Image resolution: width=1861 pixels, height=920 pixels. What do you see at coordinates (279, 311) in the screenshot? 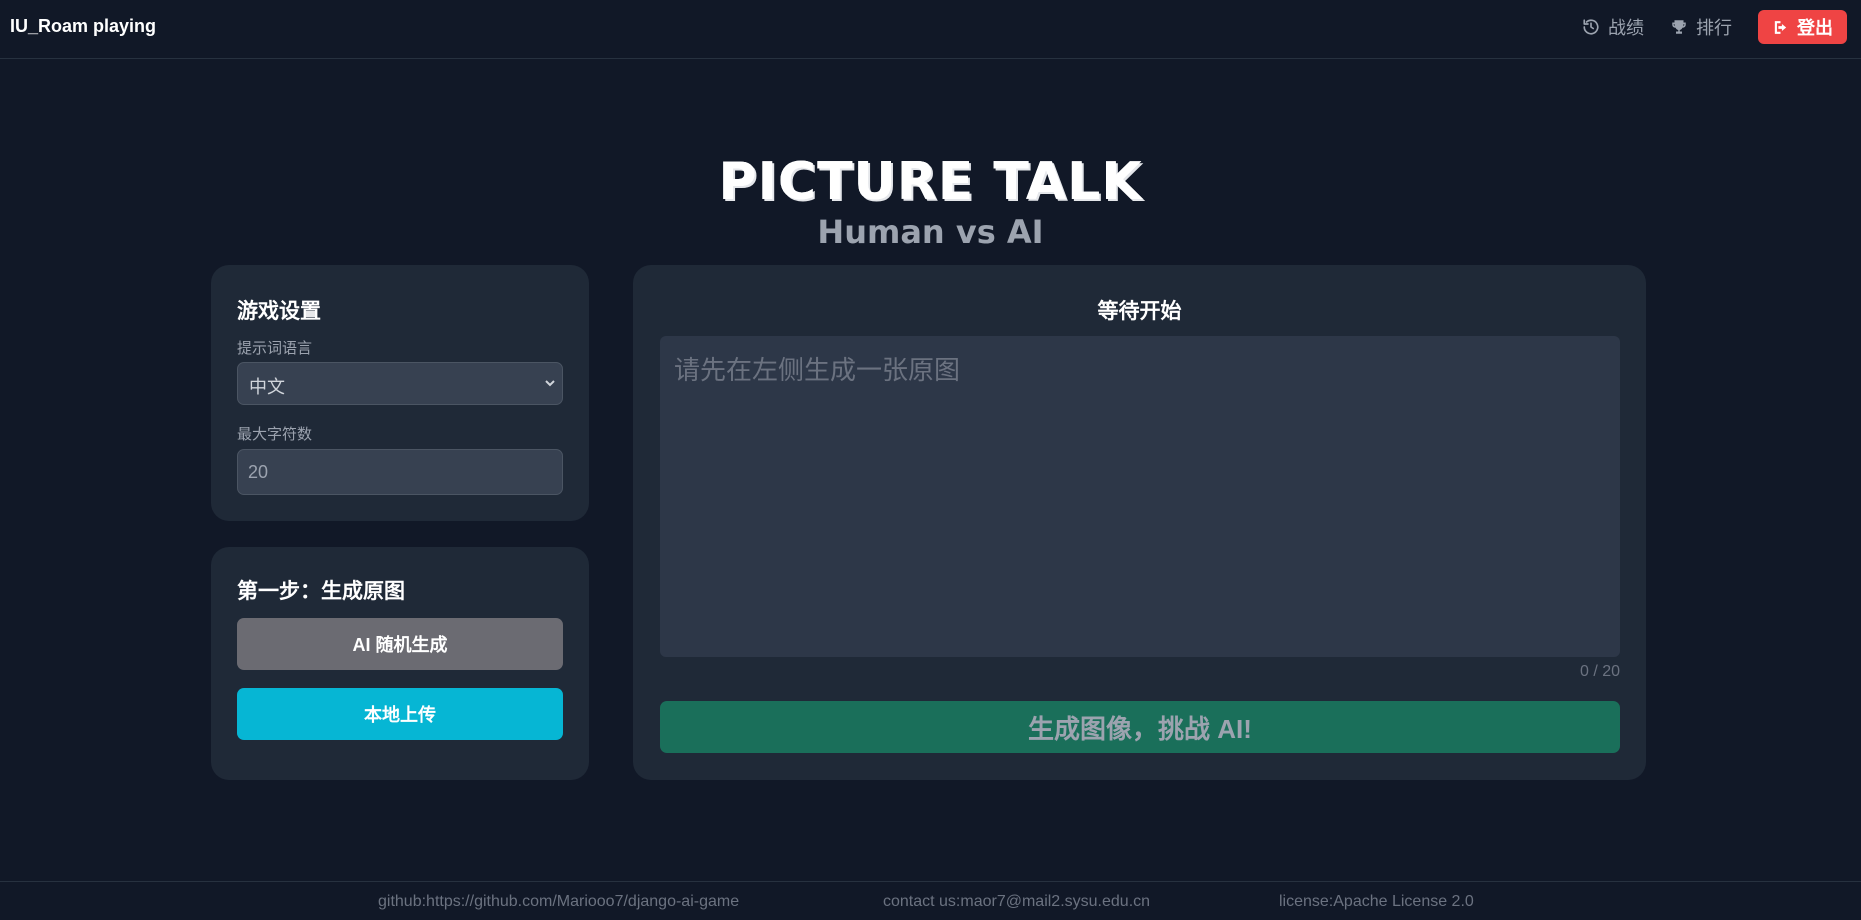
I see `settings-title: 游戏设置` at bounding box center [279, 311].